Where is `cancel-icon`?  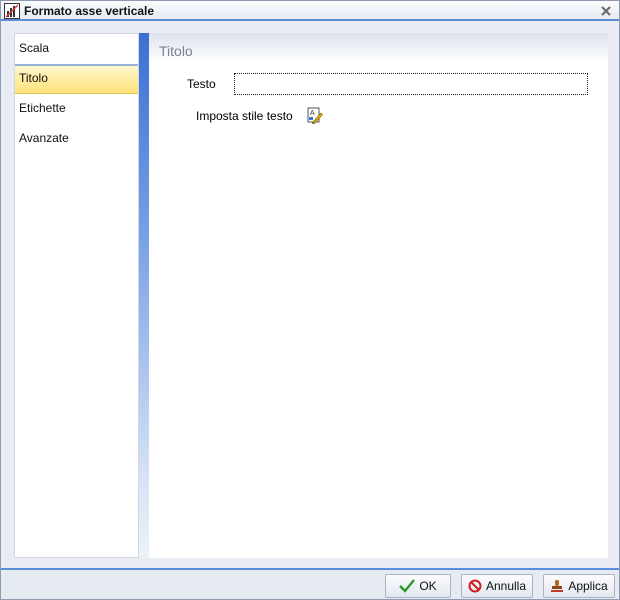
cancel-icon is located at coordinates (475, 586).